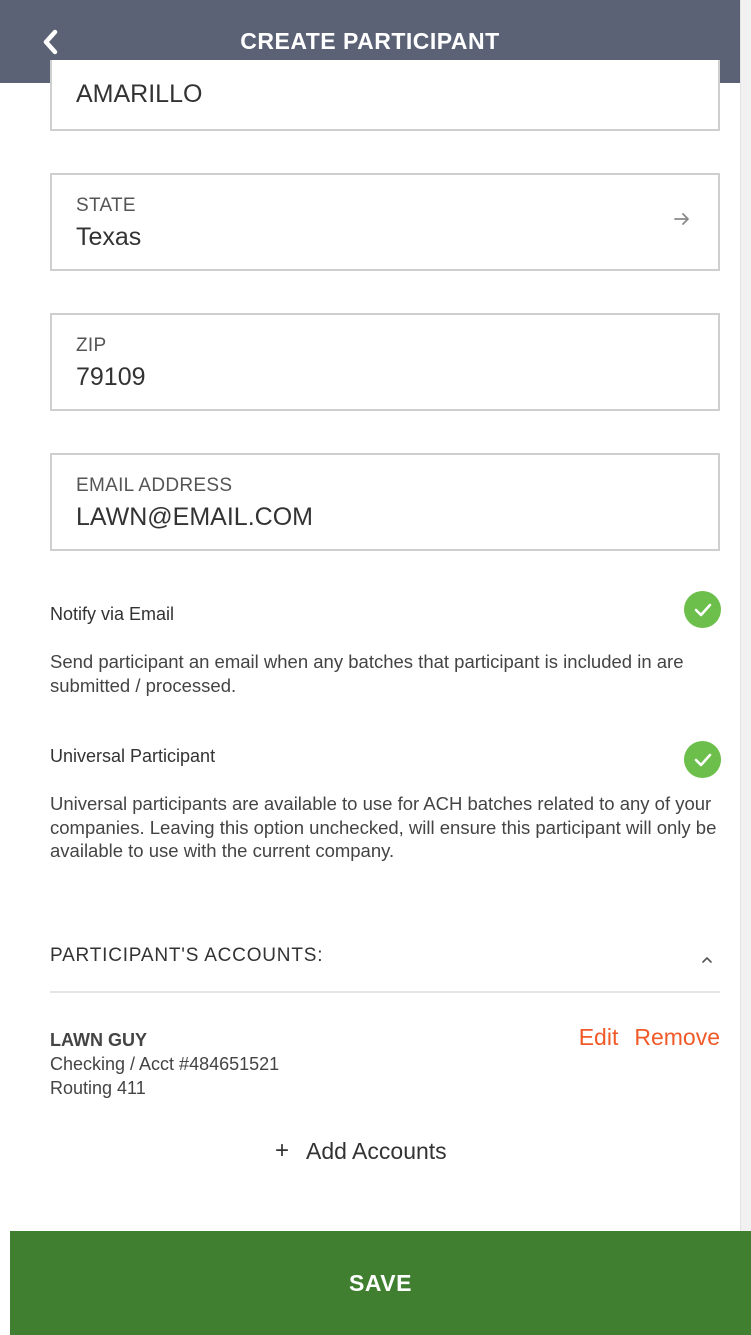  What do you see at coordinates (106, 205) in the screenshot?
I see `state-label: STATE` at bounding box center [106, 205].